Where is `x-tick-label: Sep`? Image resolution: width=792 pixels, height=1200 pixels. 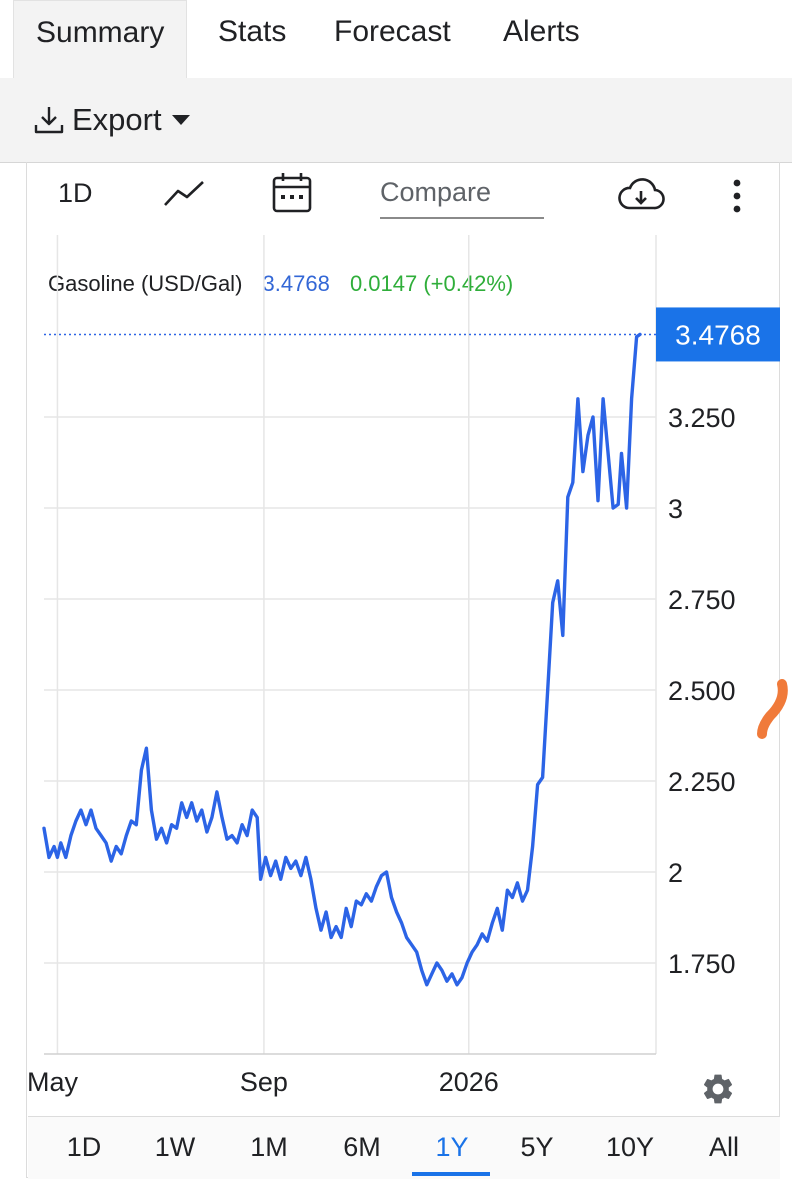 x-tick-label: Sep is located at coordinates (264, 1082).